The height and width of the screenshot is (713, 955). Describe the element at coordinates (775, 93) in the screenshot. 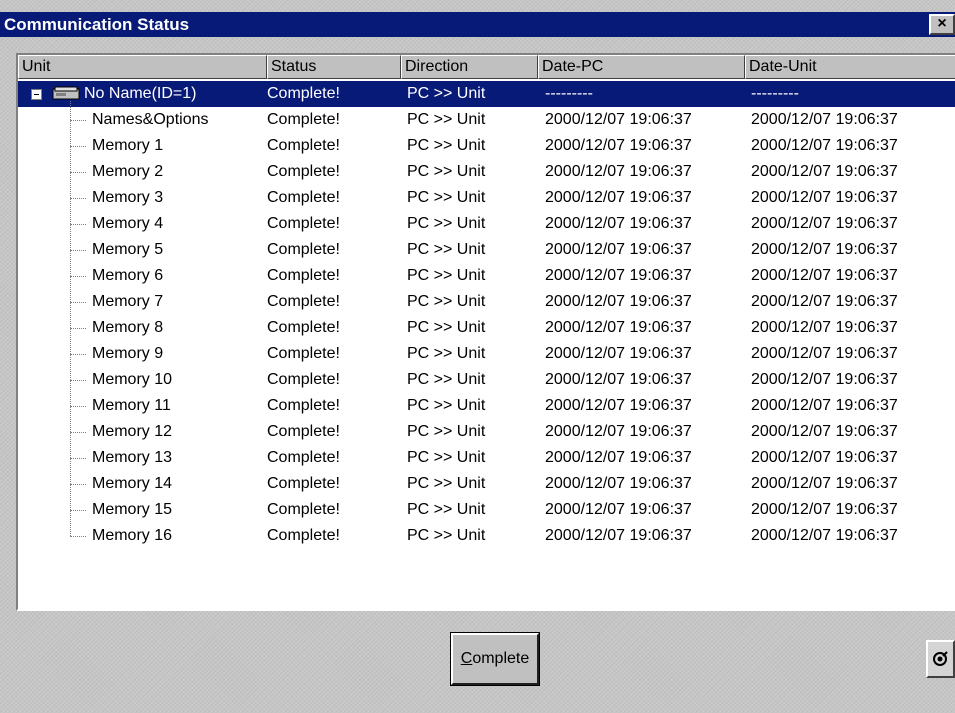

I see `row-date-unit: ---------` at that location.